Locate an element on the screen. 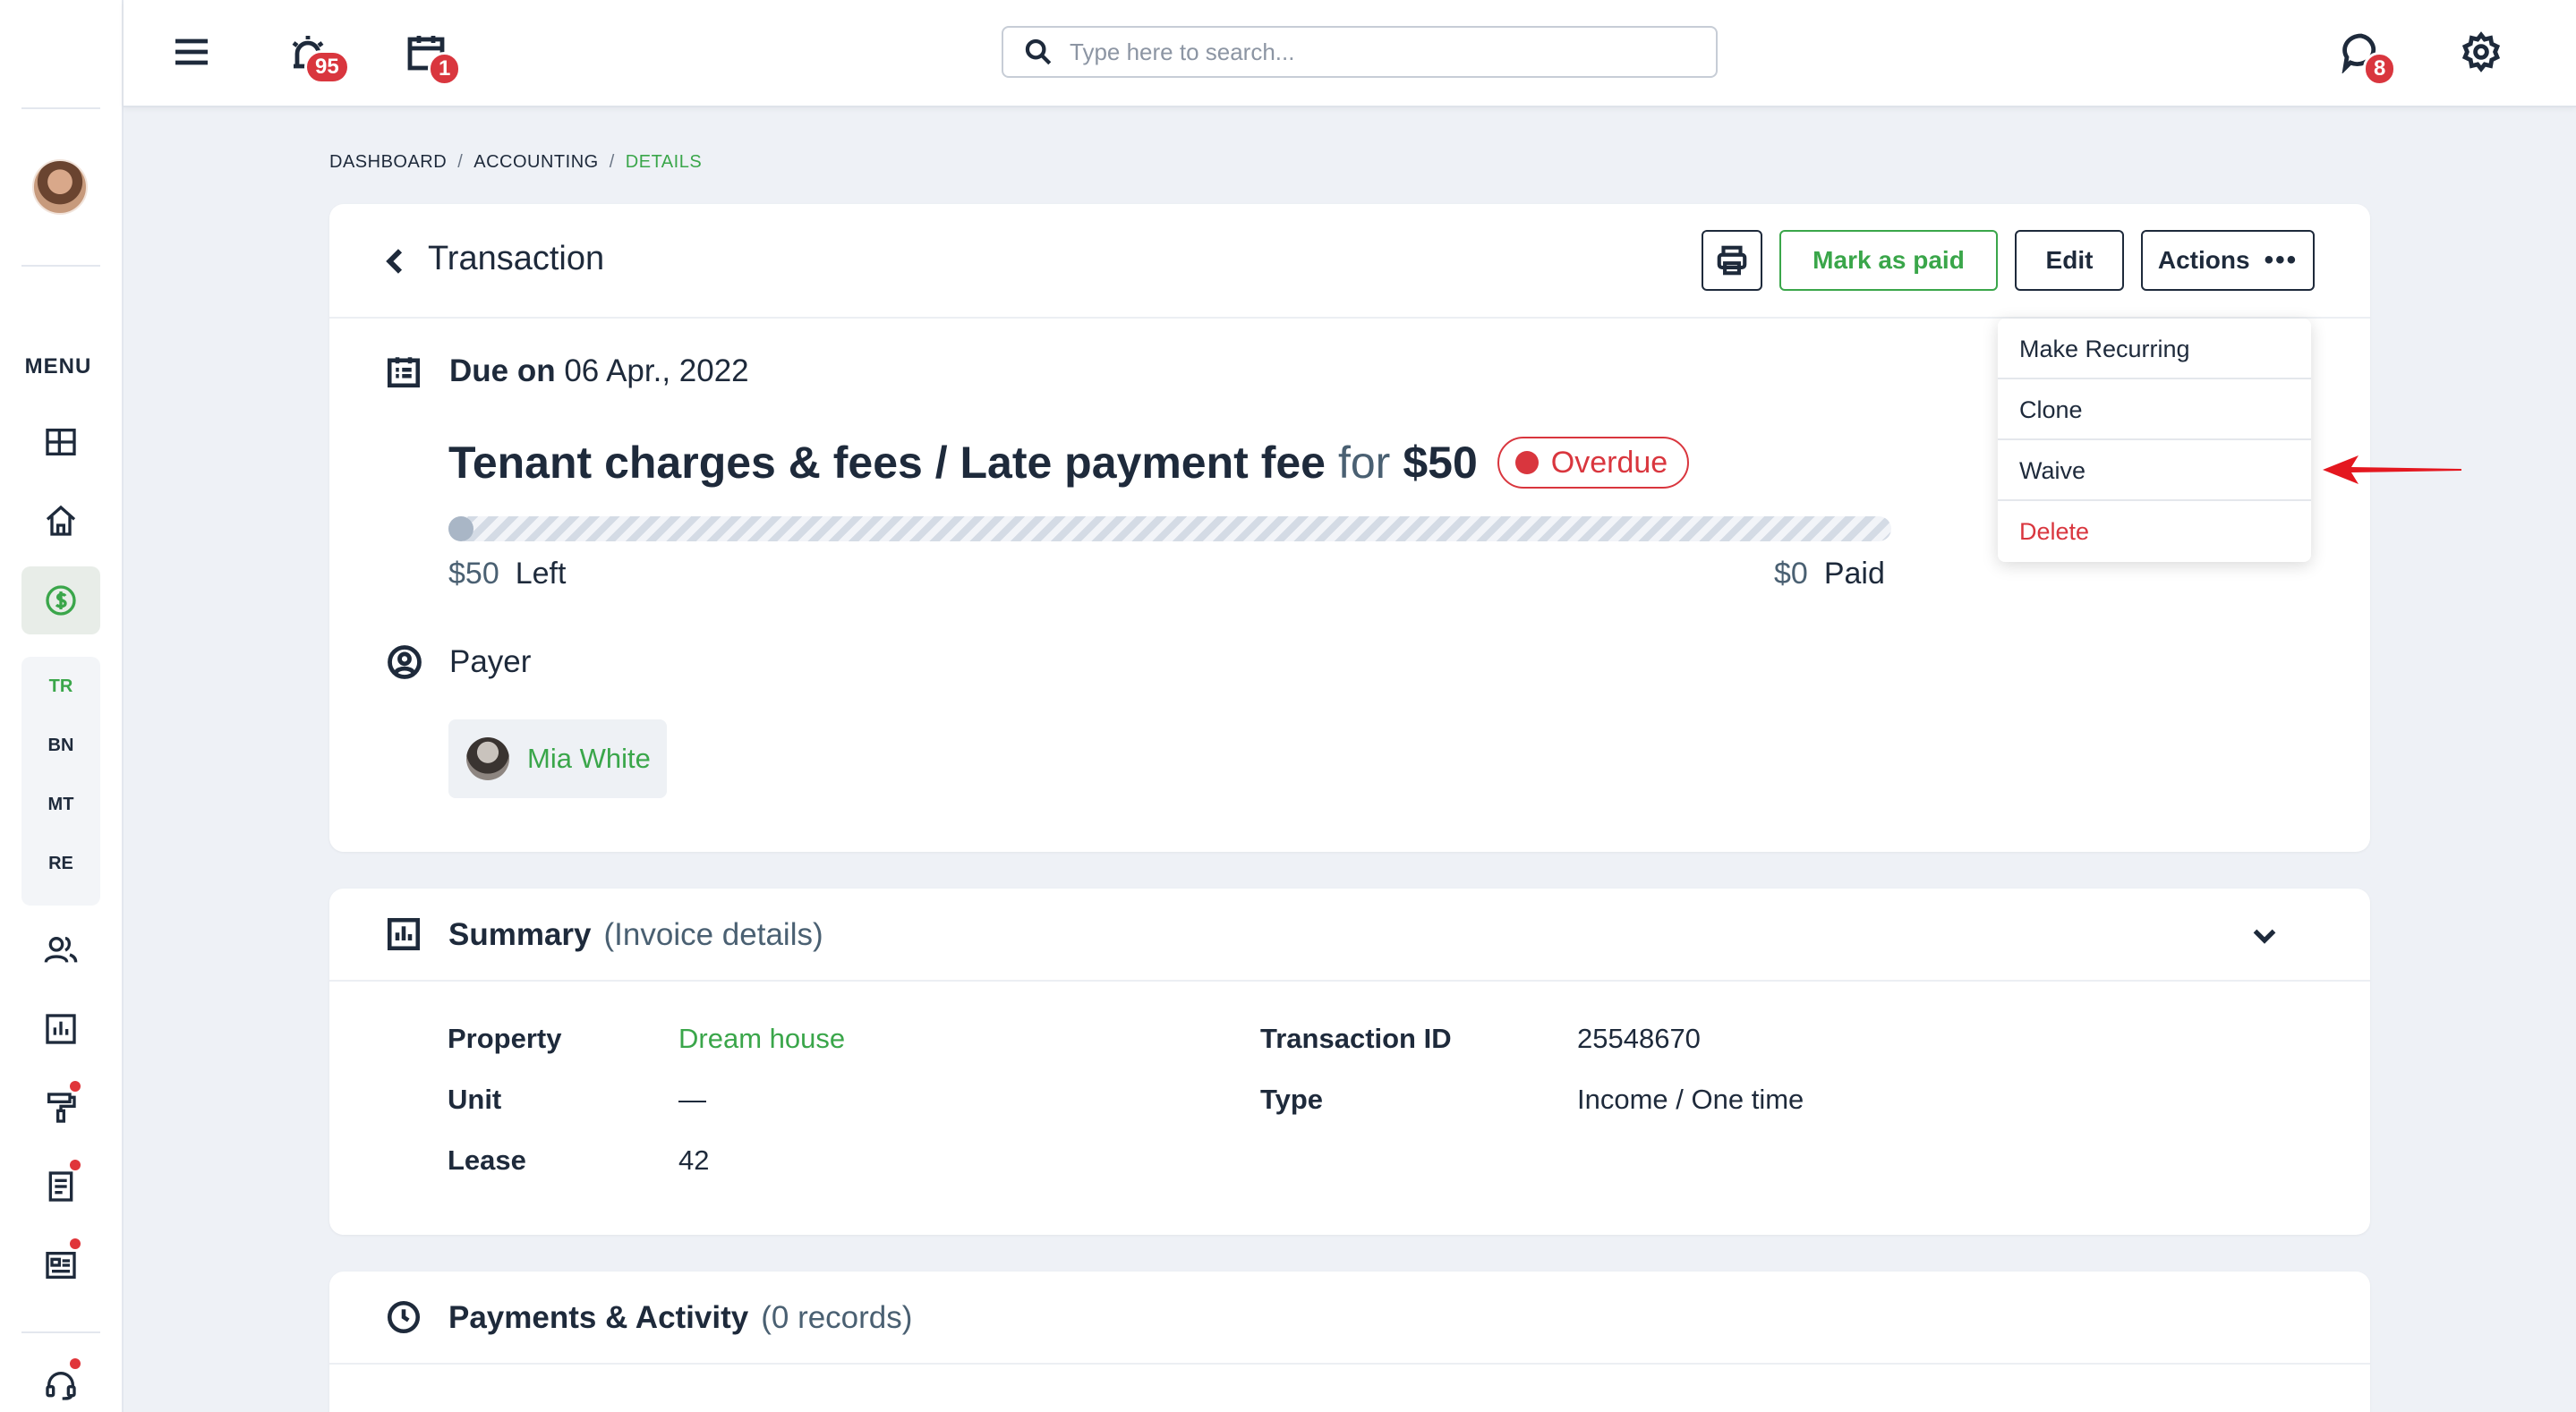 This screenshot has height=1412, width=2576. settings-button is located at coordinates (2481, 52).